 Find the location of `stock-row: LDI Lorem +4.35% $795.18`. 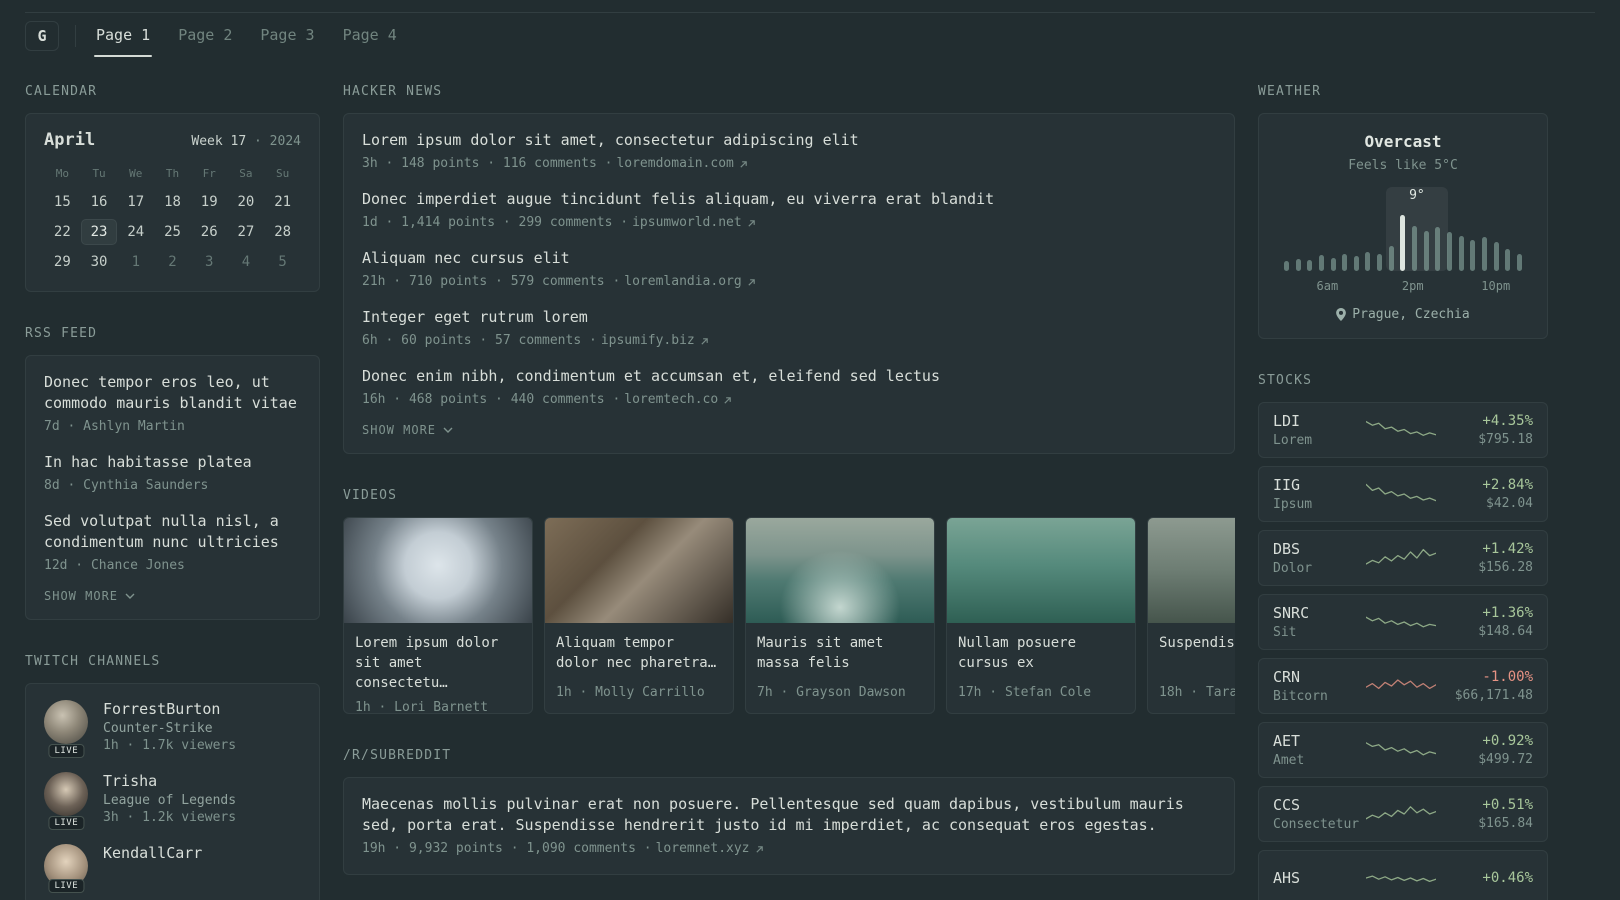

stock-row: LDI Lorem +4.35% $795.18 is located at coordinates (1403, 430).